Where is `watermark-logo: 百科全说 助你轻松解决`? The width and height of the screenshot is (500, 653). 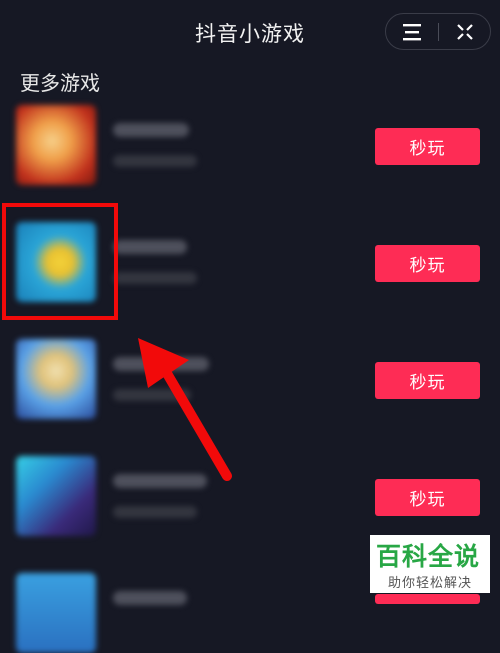 watermark-logo: 百科全说 助你轻松解决 is located at coordinates (430, 564).